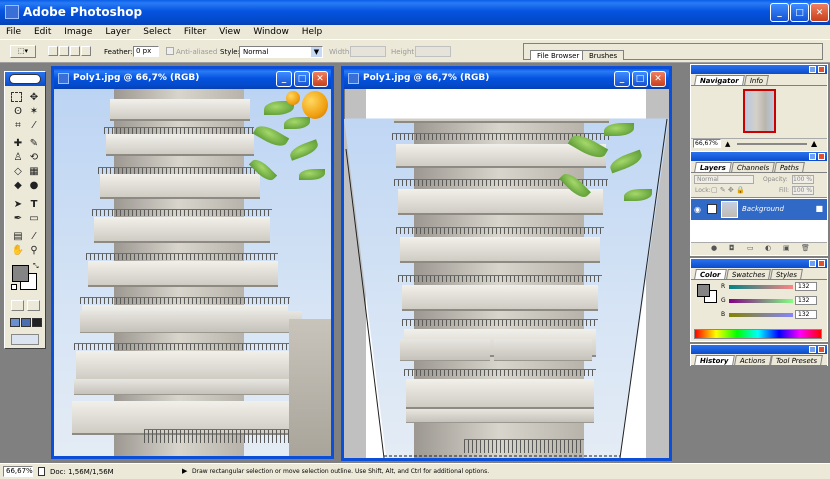 The width and height of the screenshot is (830, 479). I want to click on layer-set-icon: ▭, so click(750, 248).